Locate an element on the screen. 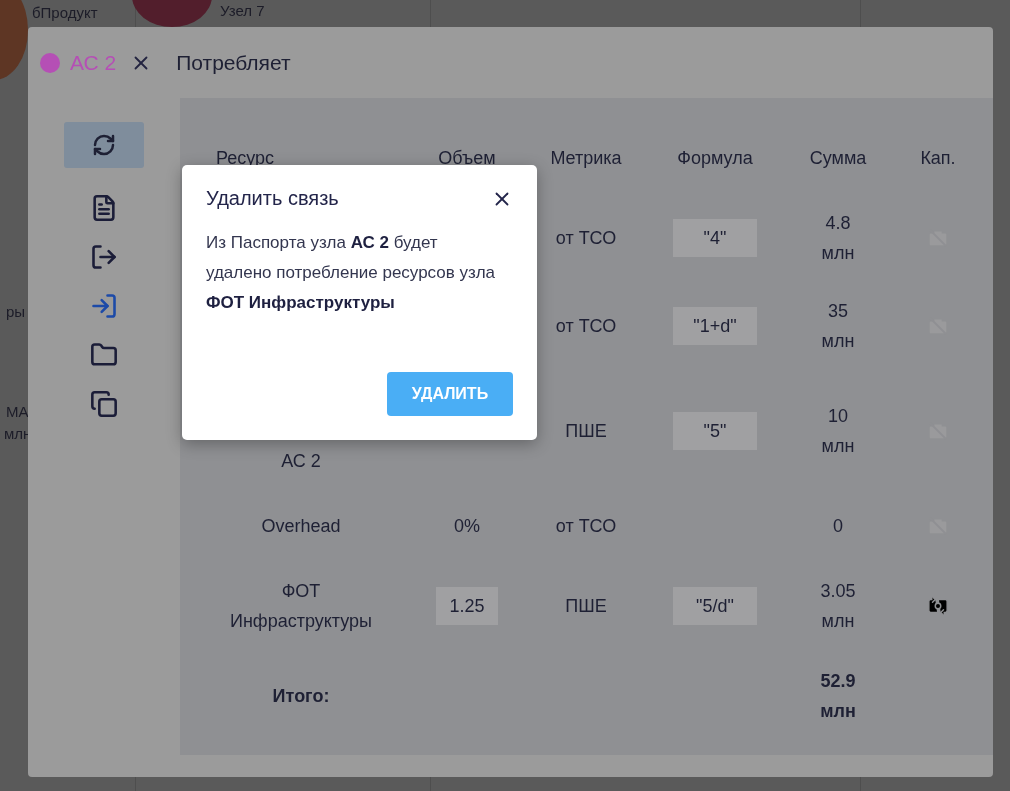  canvas-label: бПродукт is located at coordinates (65, 12).